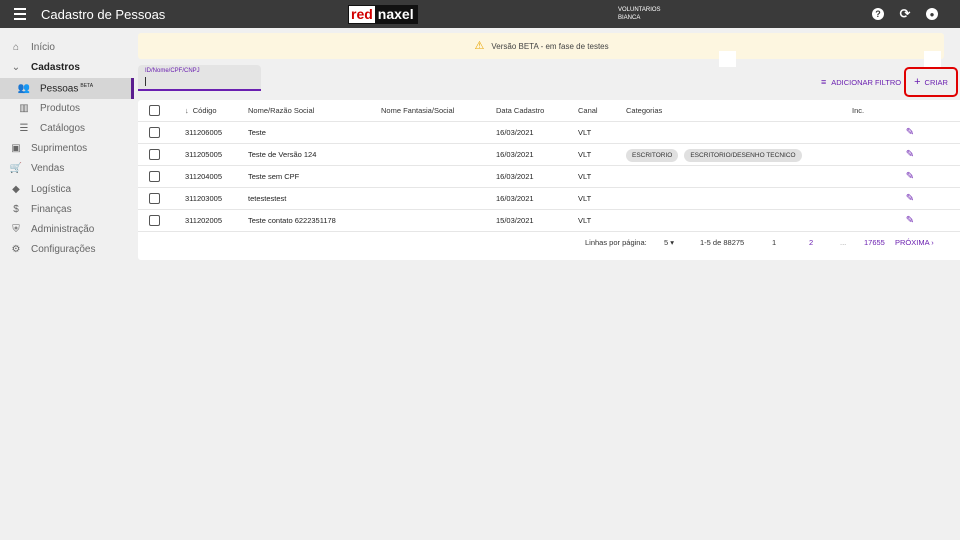 The width and height of the screenshot is (960, 540). Describe the element at coordinates (20, 14) in the screenshot. I see `menu-icon` at that location.